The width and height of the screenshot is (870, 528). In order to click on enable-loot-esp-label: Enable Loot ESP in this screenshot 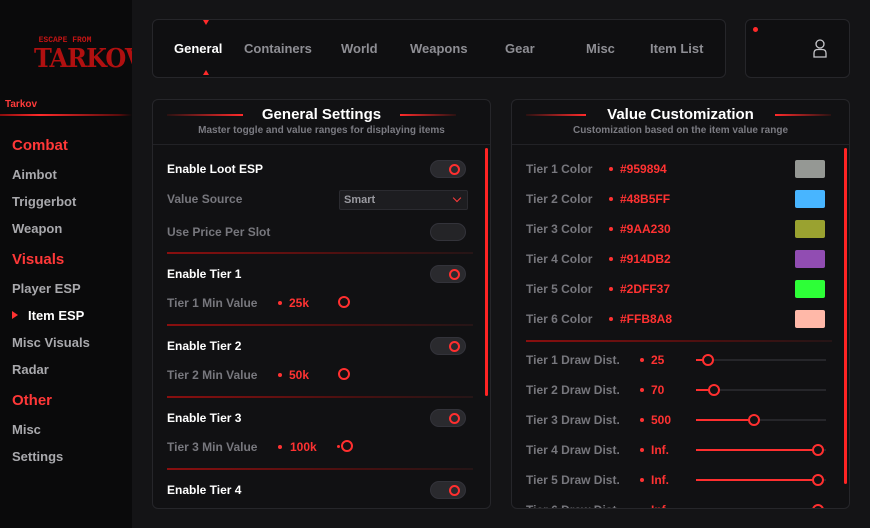, I will do `click(215, 169)`.